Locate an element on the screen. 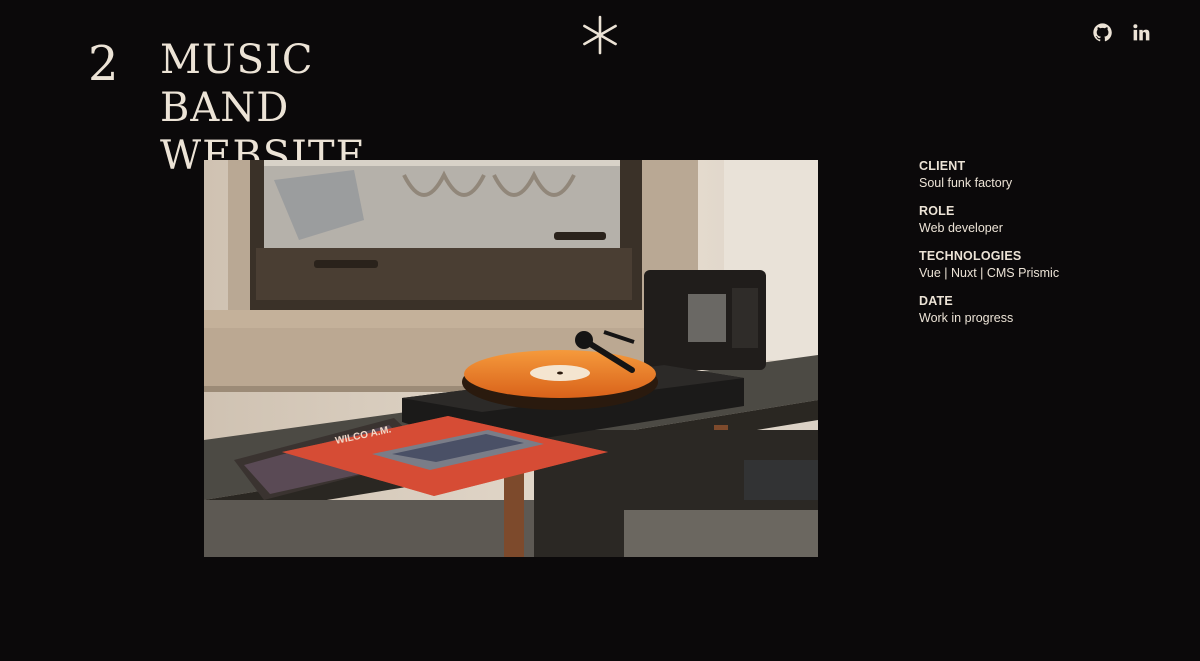  linkedin-icon is located at coordinates (1141, 32).